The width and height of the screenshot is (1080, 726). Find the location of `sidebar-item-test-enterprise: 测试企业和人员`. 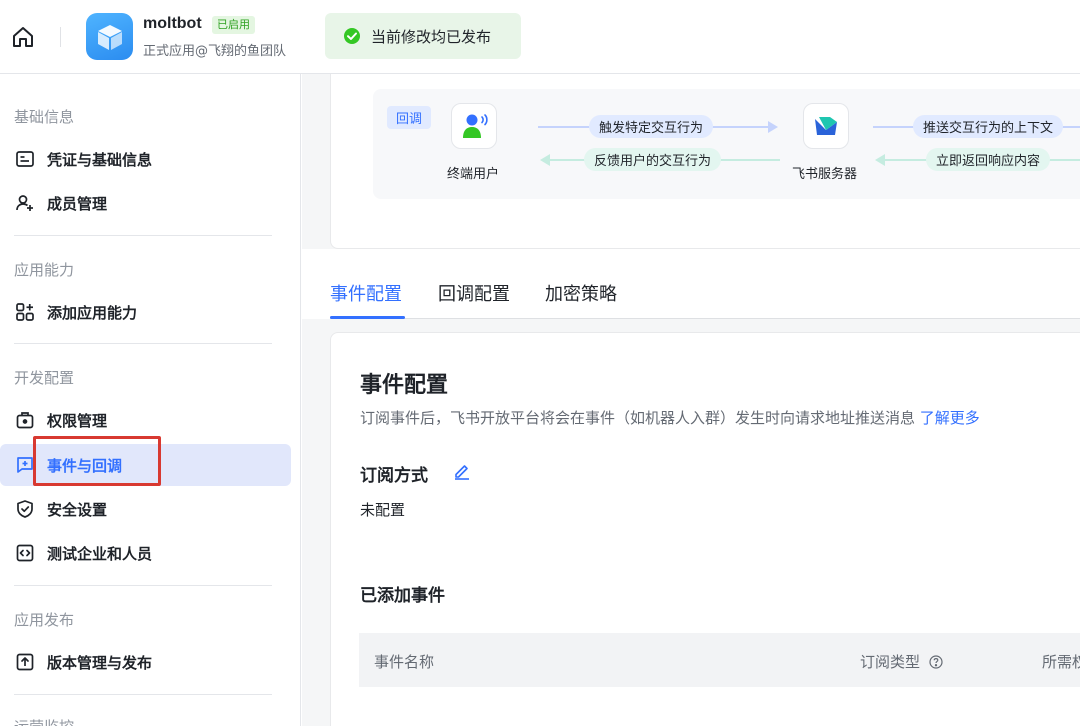

sidebar-item-test-enterprise: 测试企业和人员 is located at coordinates (145, 553).